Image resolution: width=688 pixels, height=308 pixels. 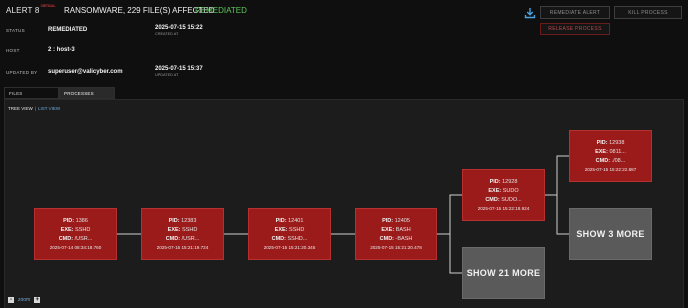 What do you see at coordinates (48, 6) in the screenshot?
I see `severity-badge: CRITICAL` at bounding box center [48, 6].